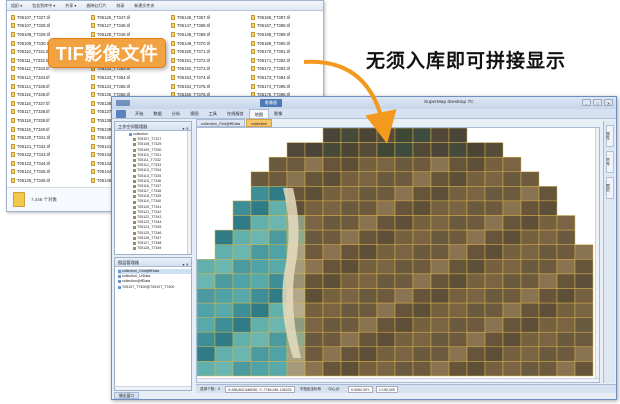 The width and height of the screenshot is (620, 404). Describe the element at coordinates (48, 77) in the screenshot. I see `file-item: T05113_T7334.tif` at that location.